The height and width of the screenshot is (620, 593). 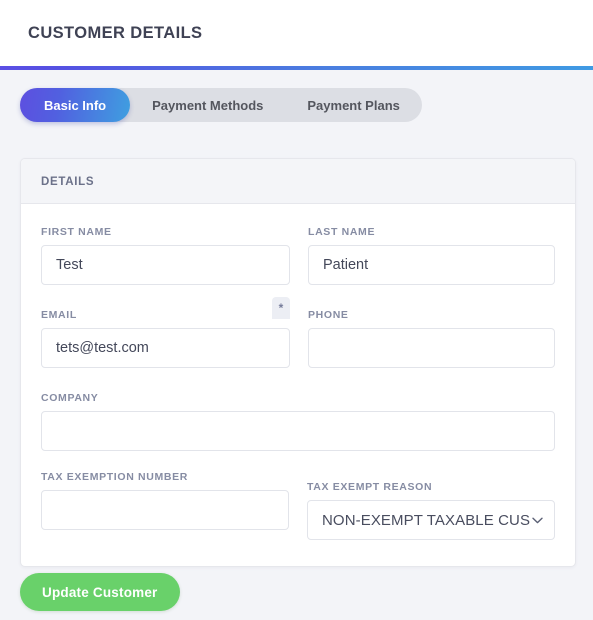 I want to click on tab-basic-info-label: Basic Info, so click(x=75, y=105).